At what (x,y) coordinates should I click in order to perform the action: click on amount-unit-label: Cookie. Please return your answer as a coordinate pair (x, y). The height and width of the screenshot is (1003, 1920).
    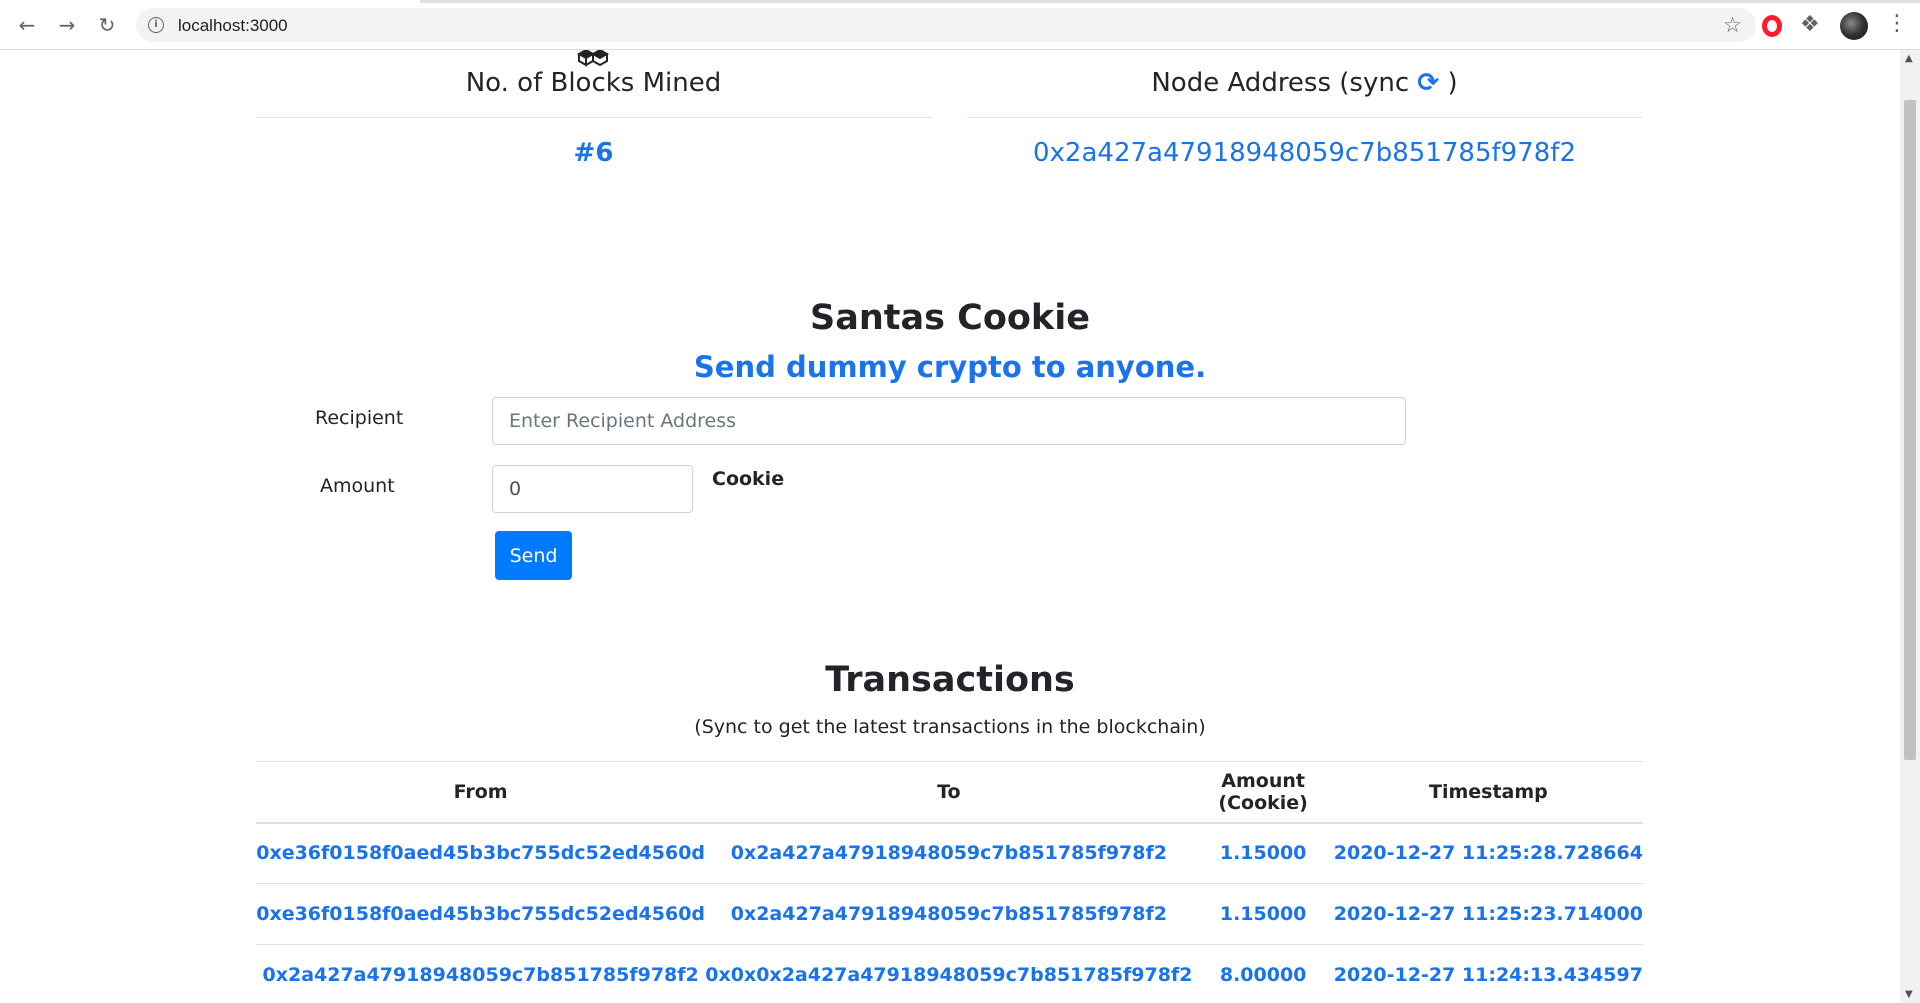
    Looking at the image, I should click on (748, 479).